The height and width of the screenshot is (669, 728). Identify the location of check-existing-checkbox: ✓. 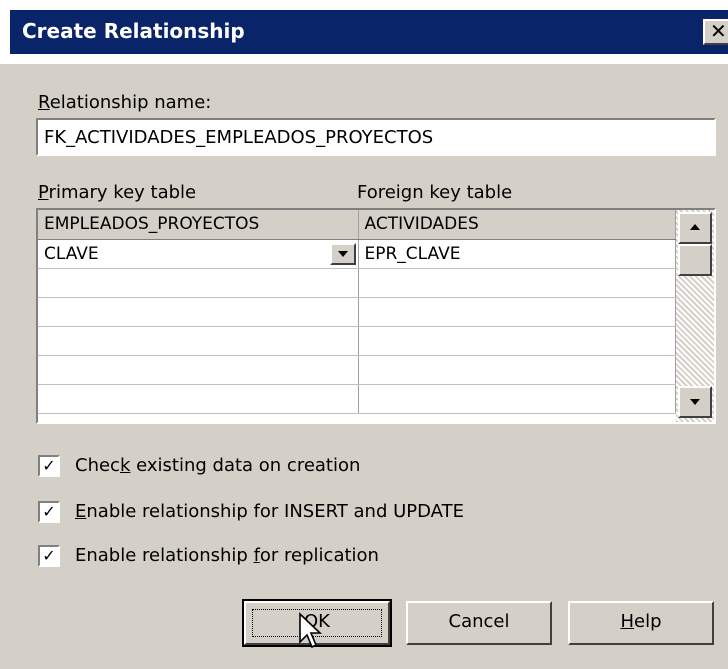
(49, 466).